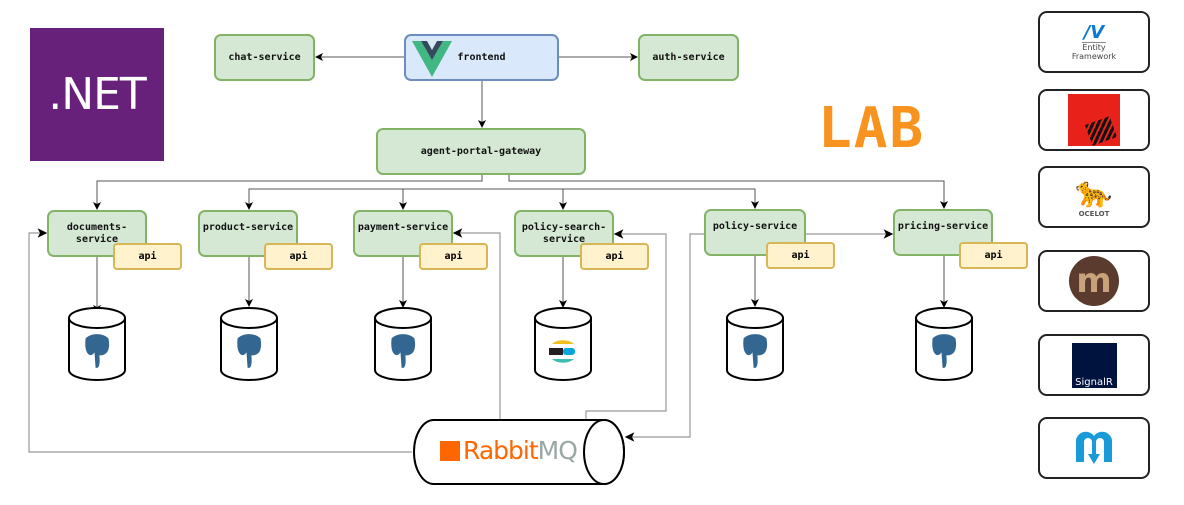 The width and height of the screenshot is (1184, 505). What do you see at coordinates (450, 451) in the screenshot?
I see `rabbit-icon` at bounding box center [450, 451].